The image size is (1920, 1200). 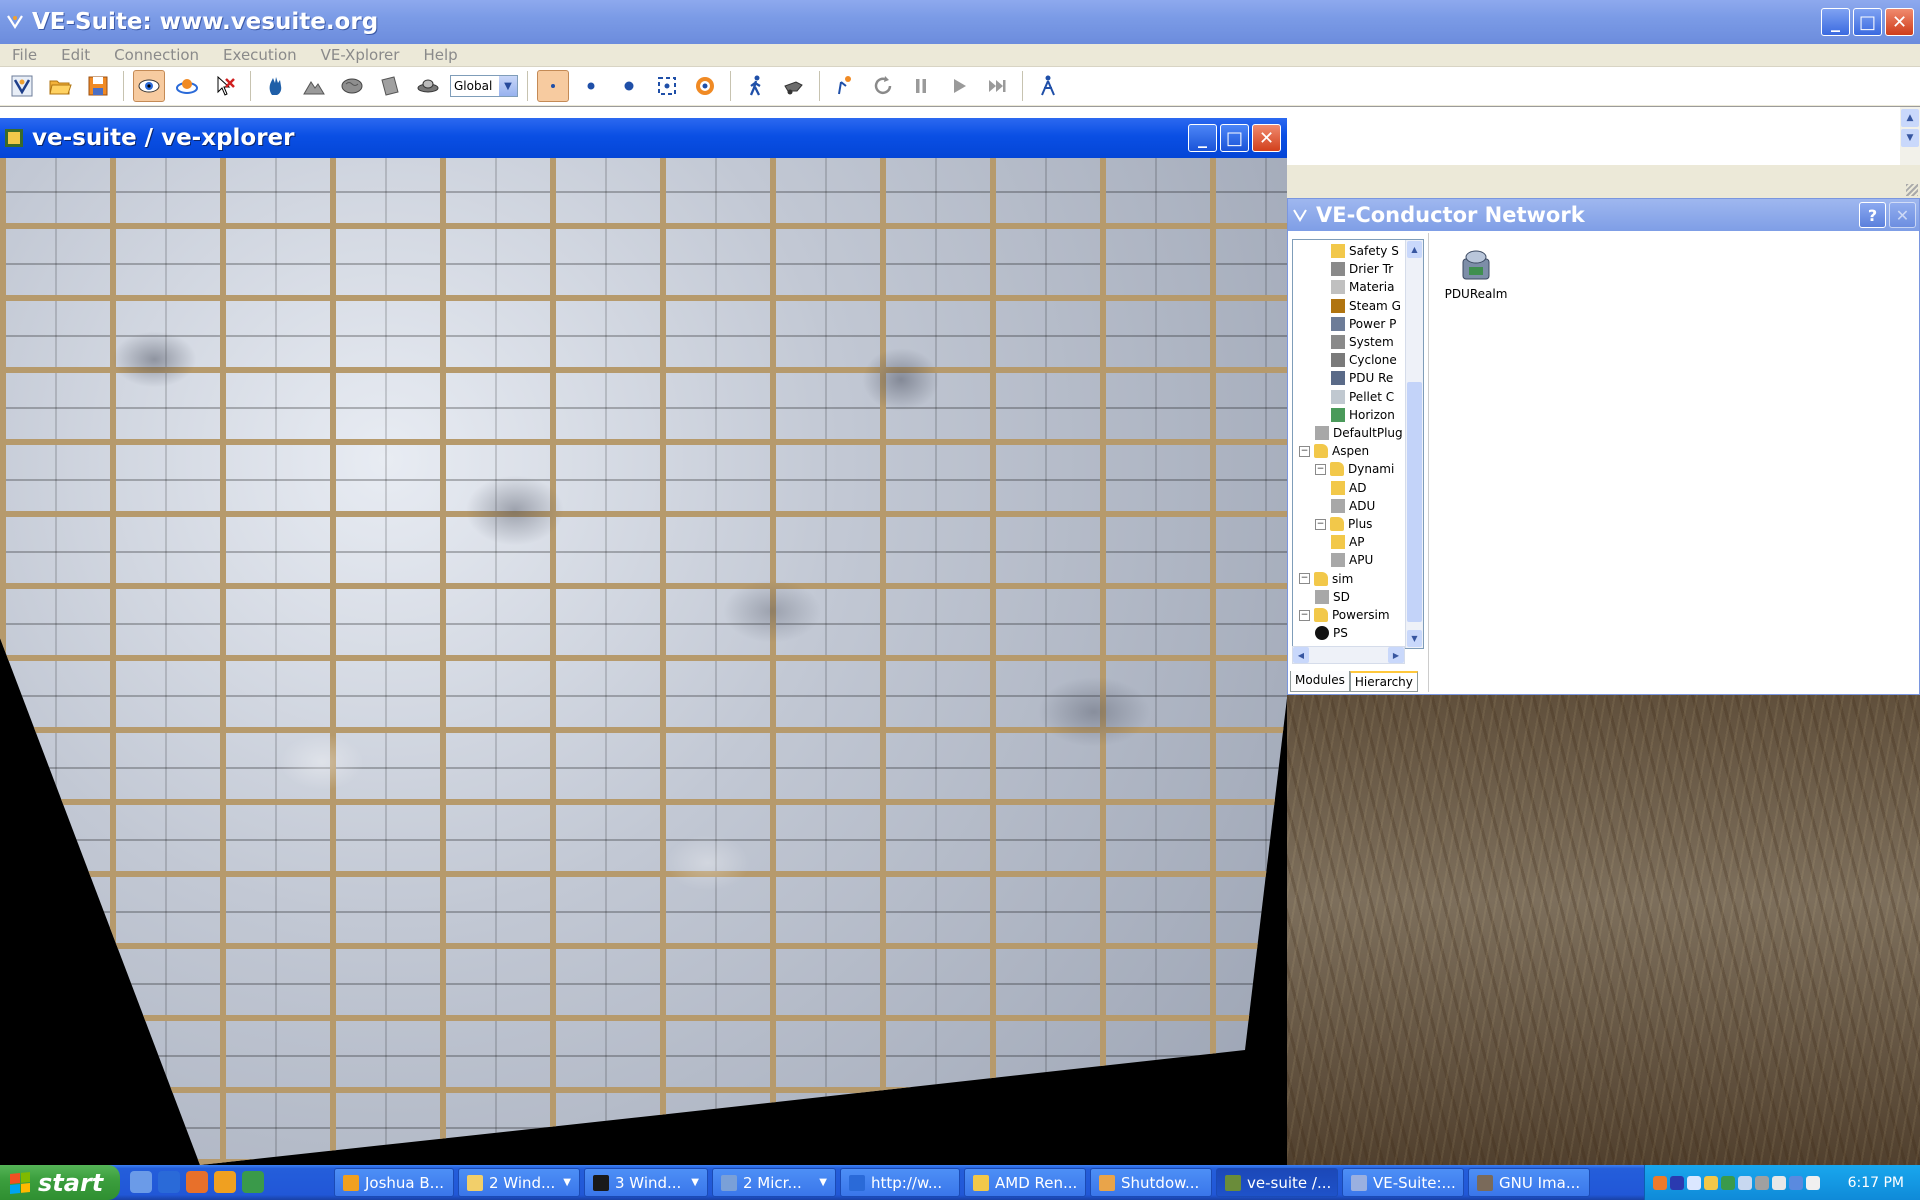 What do you see at coordinates (1779, 1182) in the screenshot?
I see `volume-icon` at bounding box center [1779, 1182].